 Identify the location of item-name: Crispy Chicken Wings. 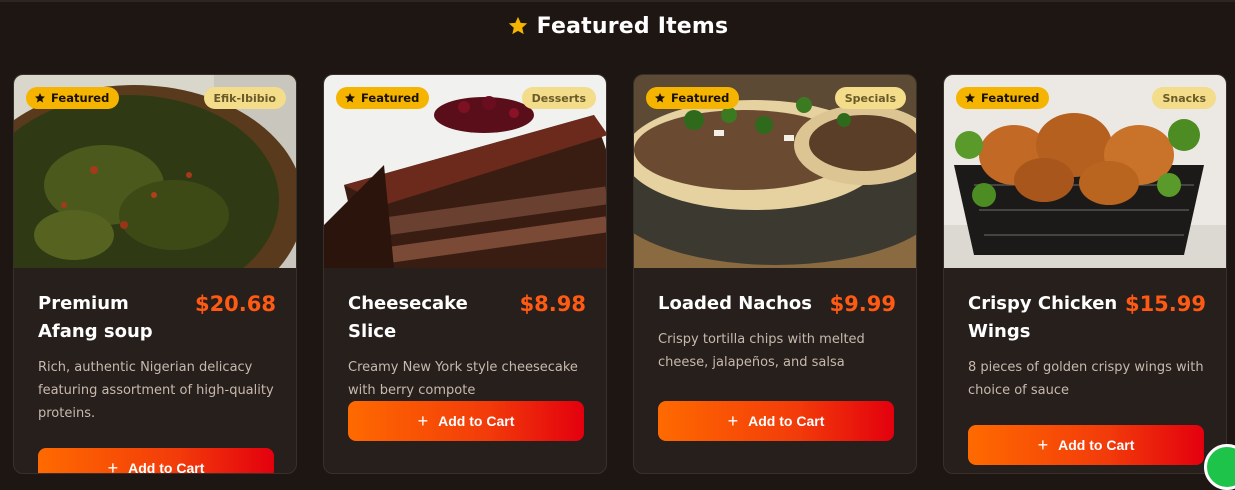
(1043, 317).